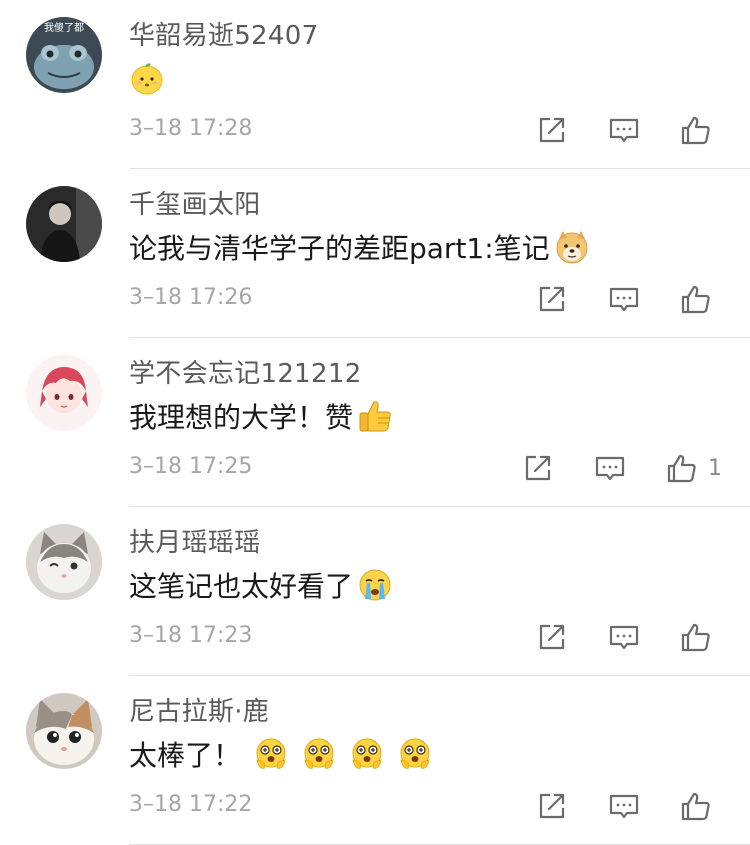 The width and height of the screenshot is (750, 845). Describe the element at coordinates (375, 416) in the screenshot. I see `thumbs-up-emoji-icon` at that location.